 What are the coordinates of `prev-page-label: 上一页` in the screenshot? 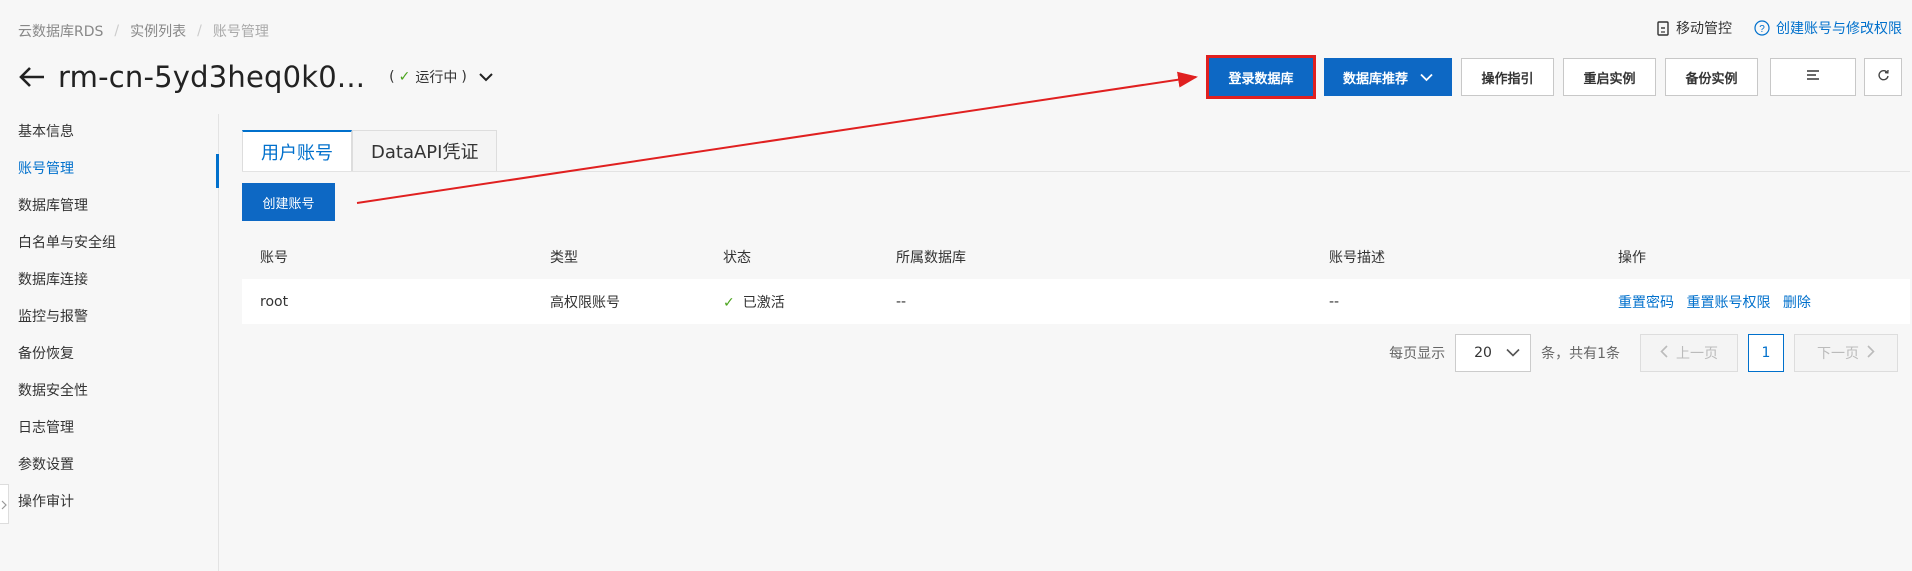 It's located at (1697, 354).